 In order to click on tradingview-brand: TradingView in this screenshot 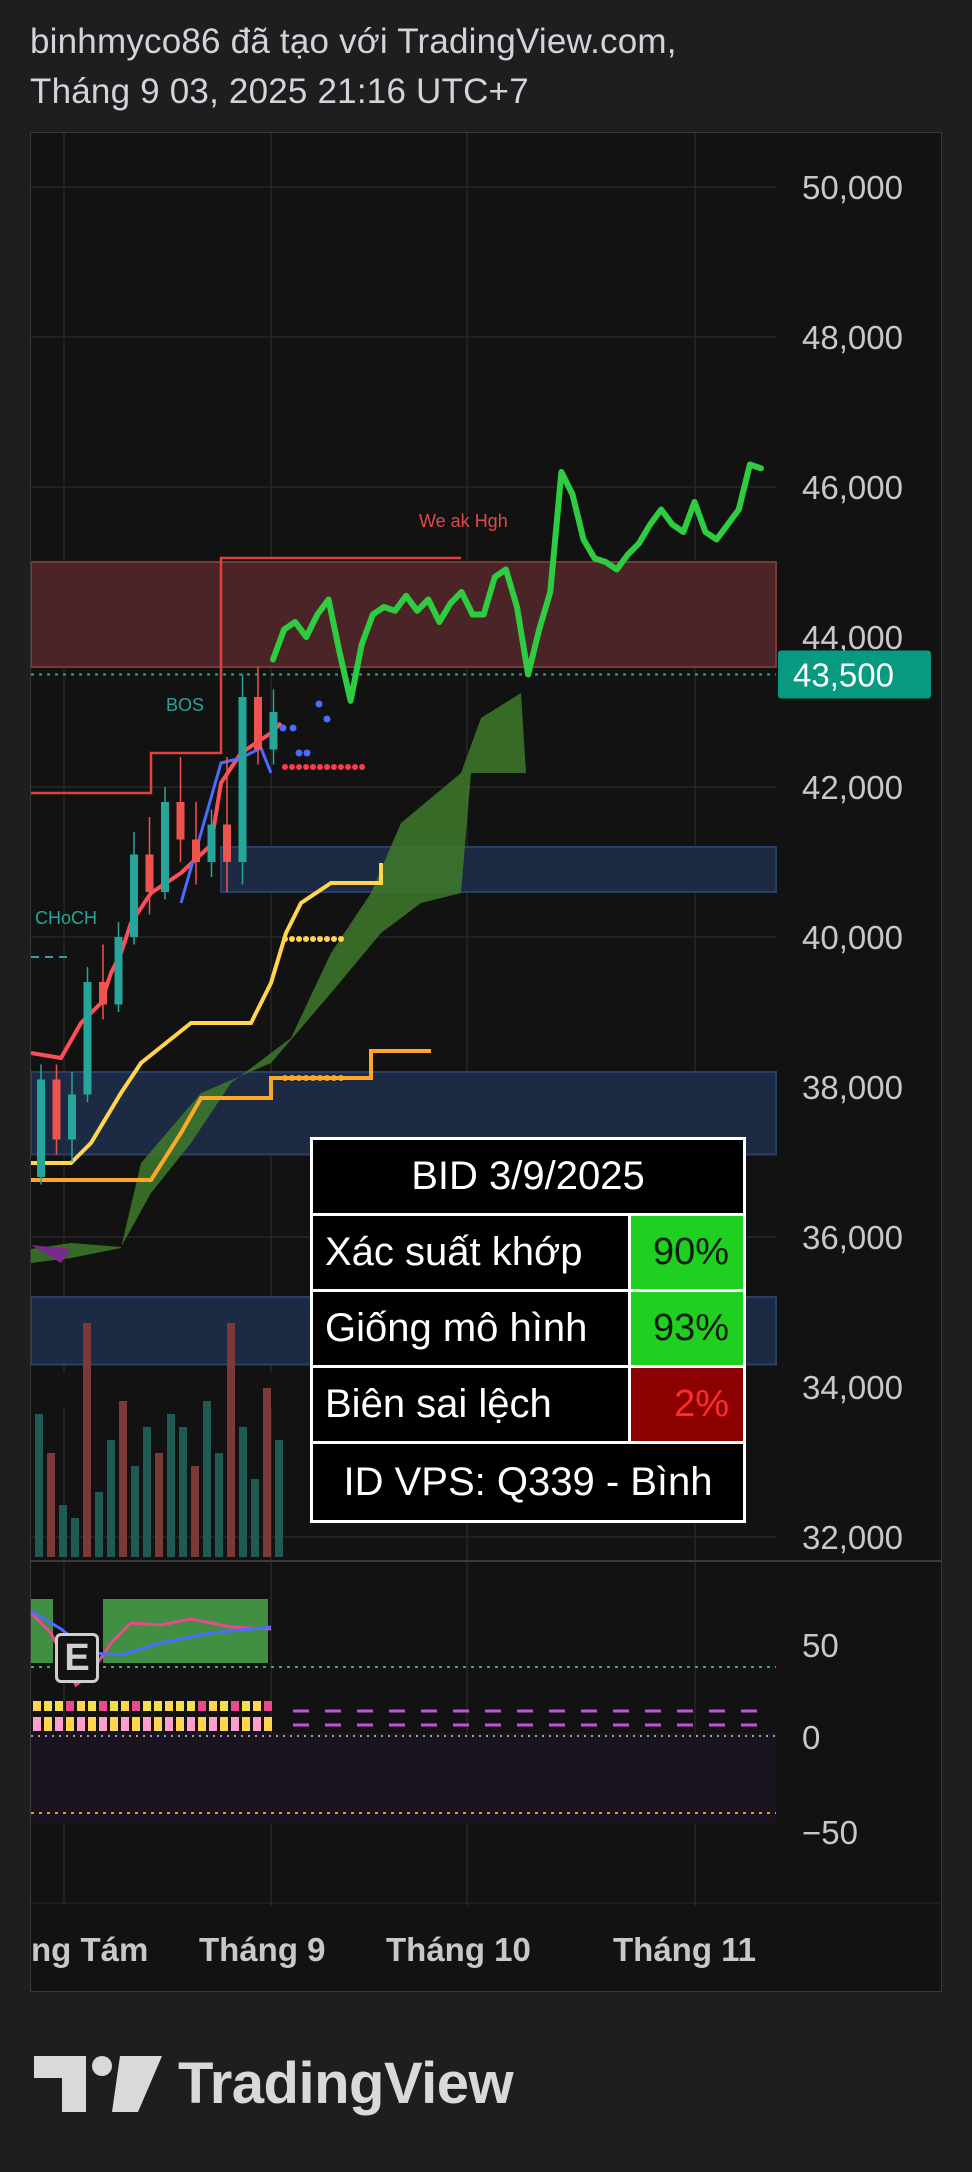, I will do `click(274, 2083)`.